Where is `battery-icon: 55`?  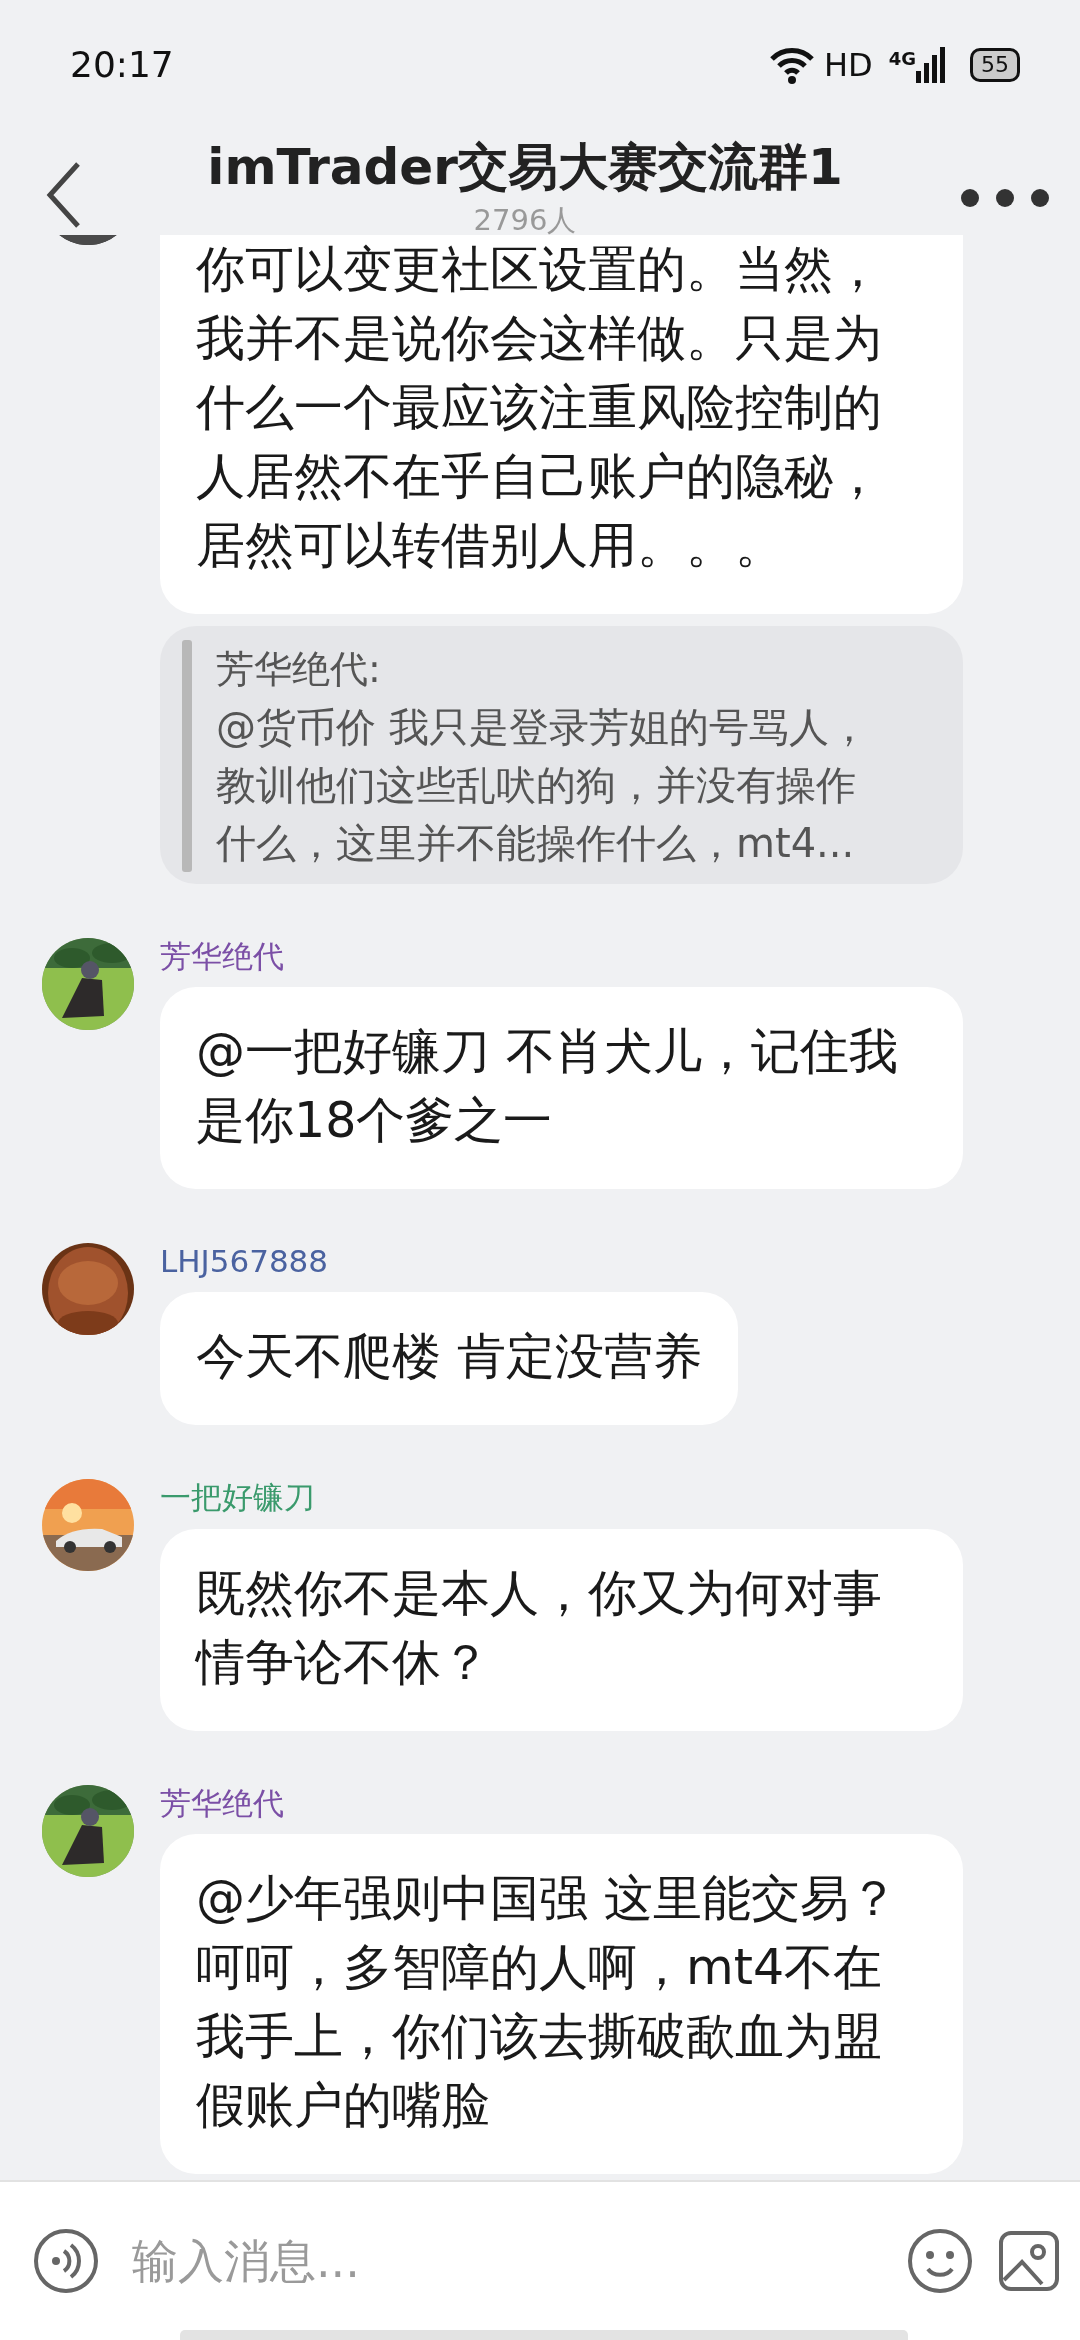 battery-icon: 55 is located at coordinates (995, 65).